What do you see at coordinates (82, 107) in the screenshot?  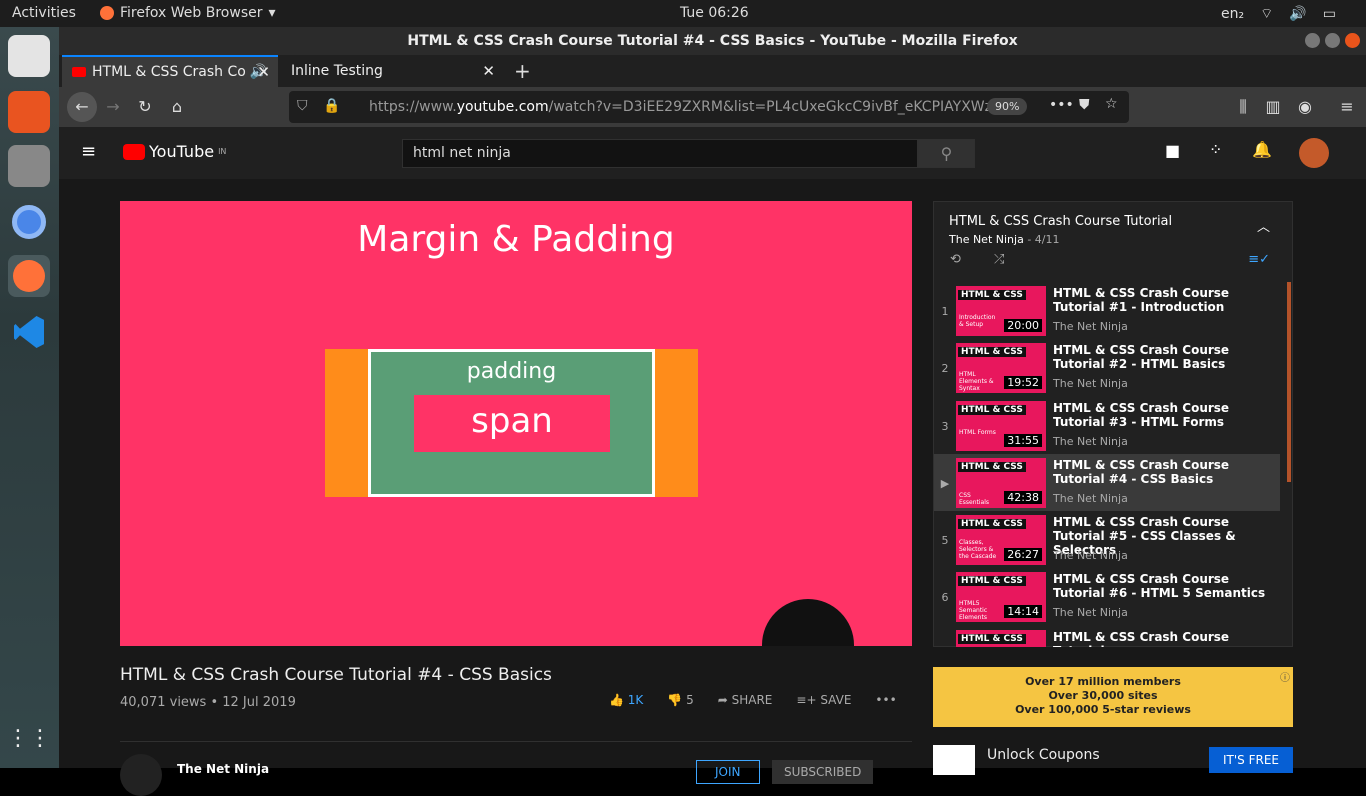 I see `back-button: ←` at bounding box center [82, 107].